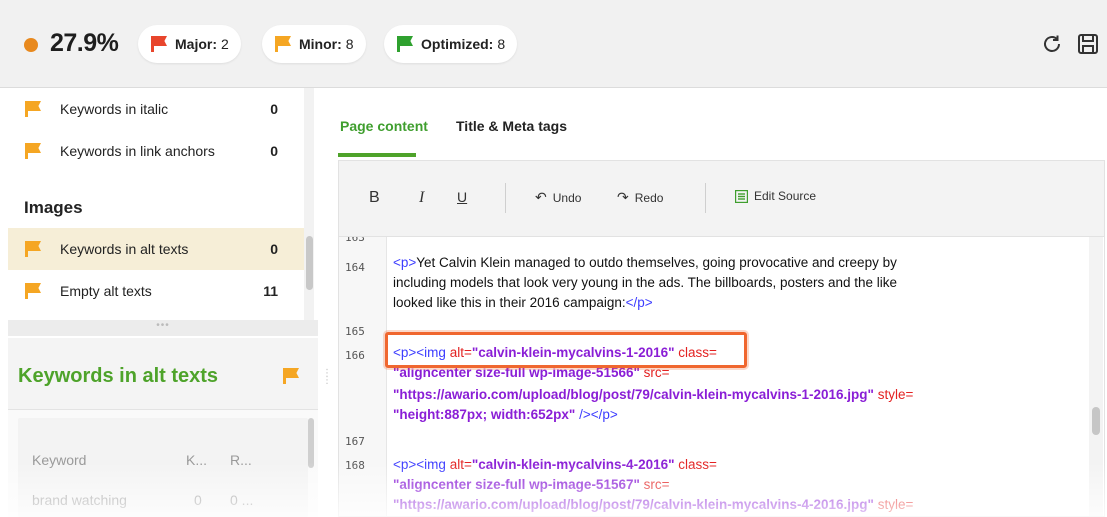  What do you see at coordinates (516, 484) in the screenshot?
I see `code-value: "aligncenter size-full wp-image-51567"` at bounding box center [516, 484].